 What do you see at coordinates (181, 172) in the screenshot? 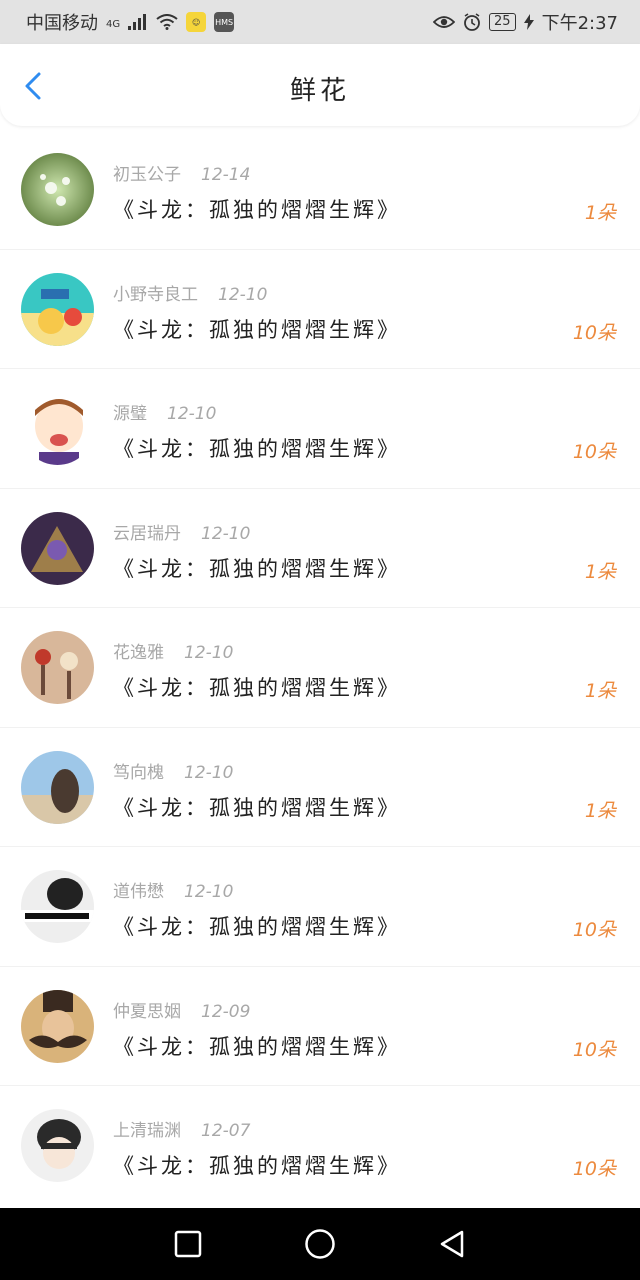
I see `sender-meta: 初玉公子 12-14` at bounding box center [181, 172].